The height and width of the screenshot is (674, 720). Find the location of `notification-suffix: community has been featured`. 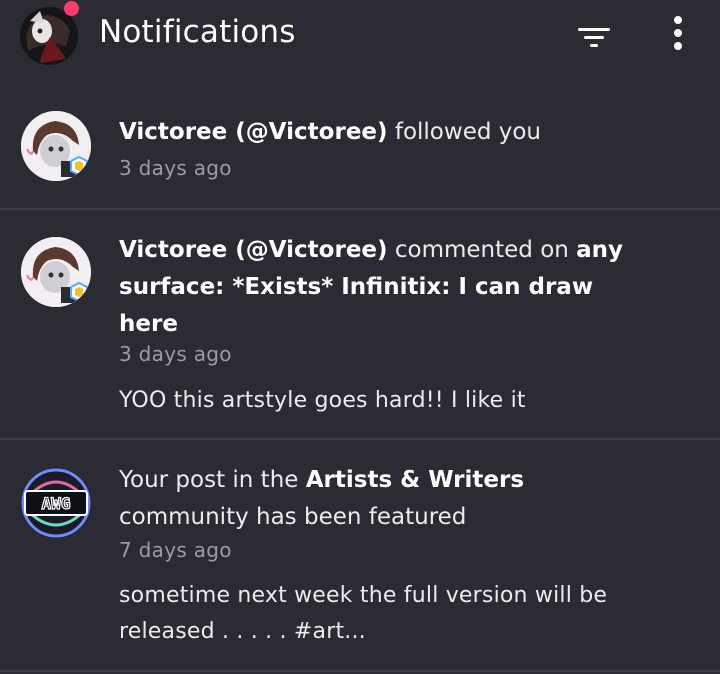

notification-suffix: community has been featured is located at coordinates (293, 517).